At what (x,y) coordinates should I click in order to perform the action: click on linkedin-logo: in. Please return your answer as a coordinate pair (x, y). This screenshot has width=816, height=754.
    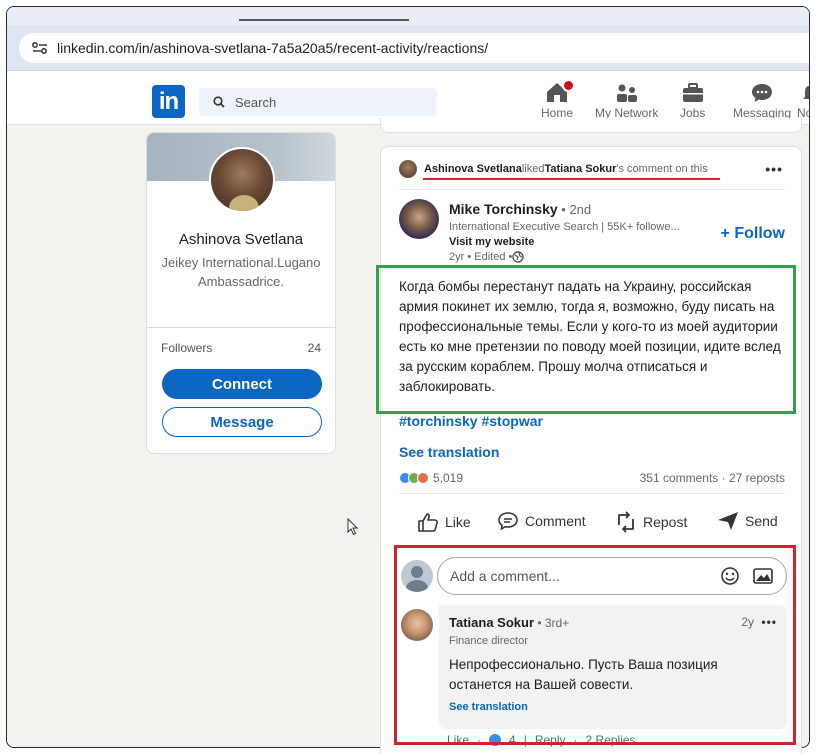
    Looking at the image, I should click on (168, 101).